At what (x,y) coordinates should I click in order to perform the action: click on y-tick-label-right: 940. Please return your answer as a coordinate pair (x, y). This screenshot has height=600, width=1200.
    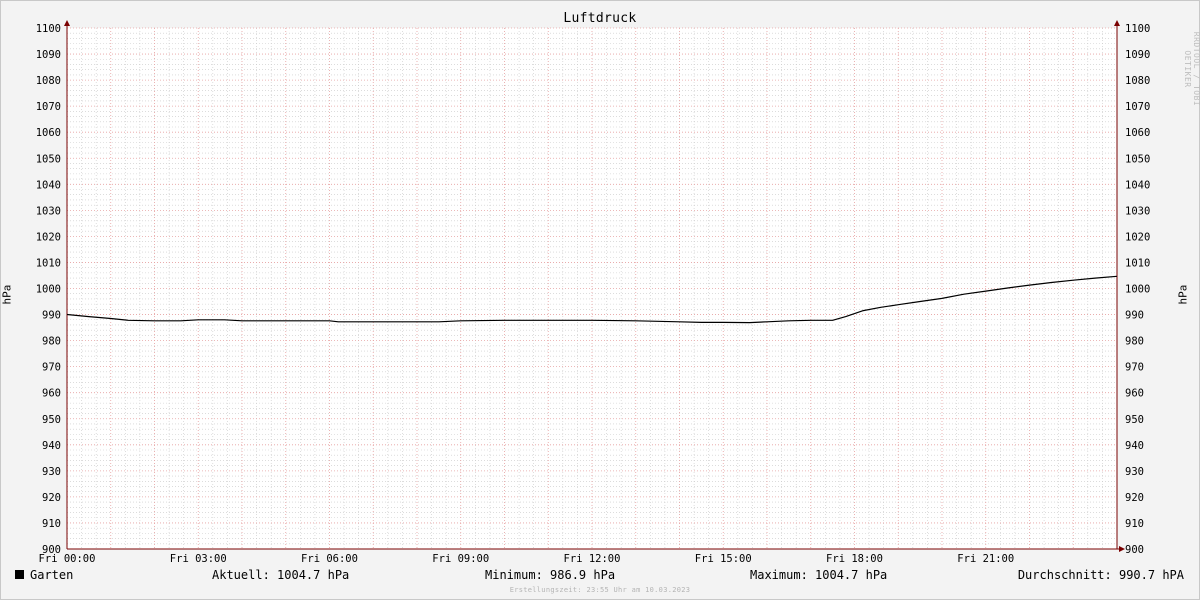
    Looking at the image, I should click on (1134, 446).